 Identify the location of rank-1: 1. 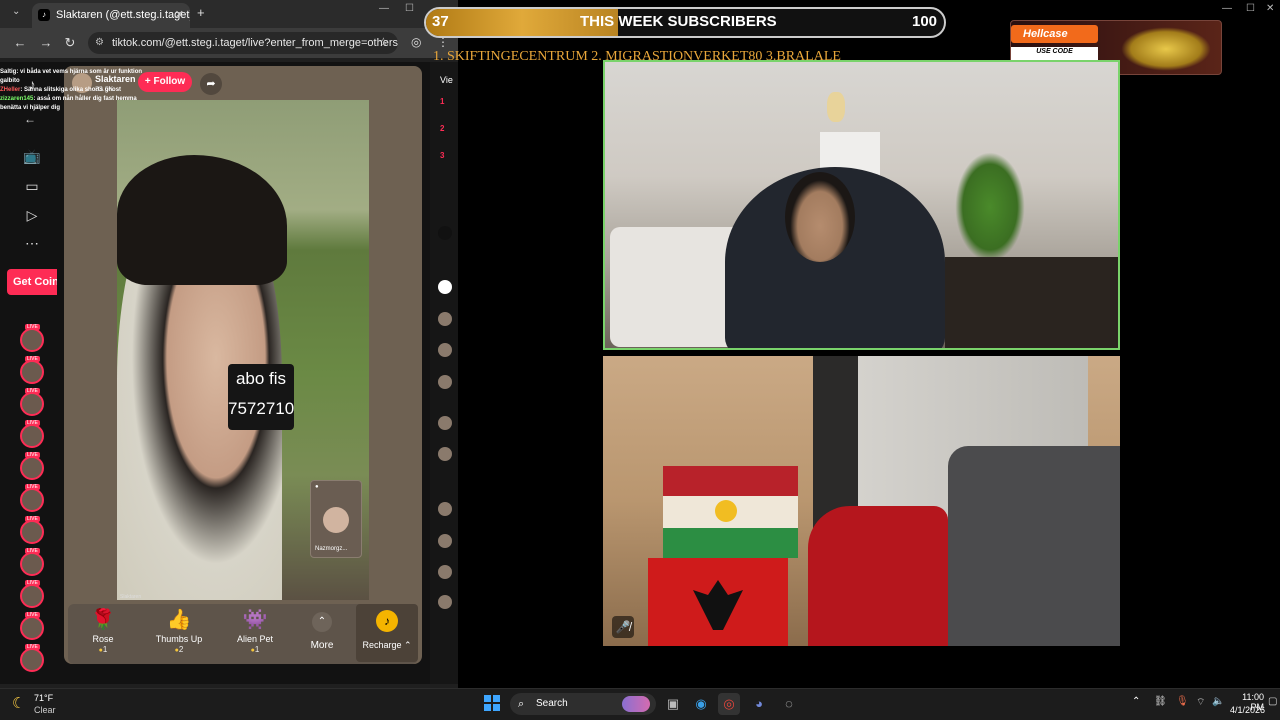
(442, 101).